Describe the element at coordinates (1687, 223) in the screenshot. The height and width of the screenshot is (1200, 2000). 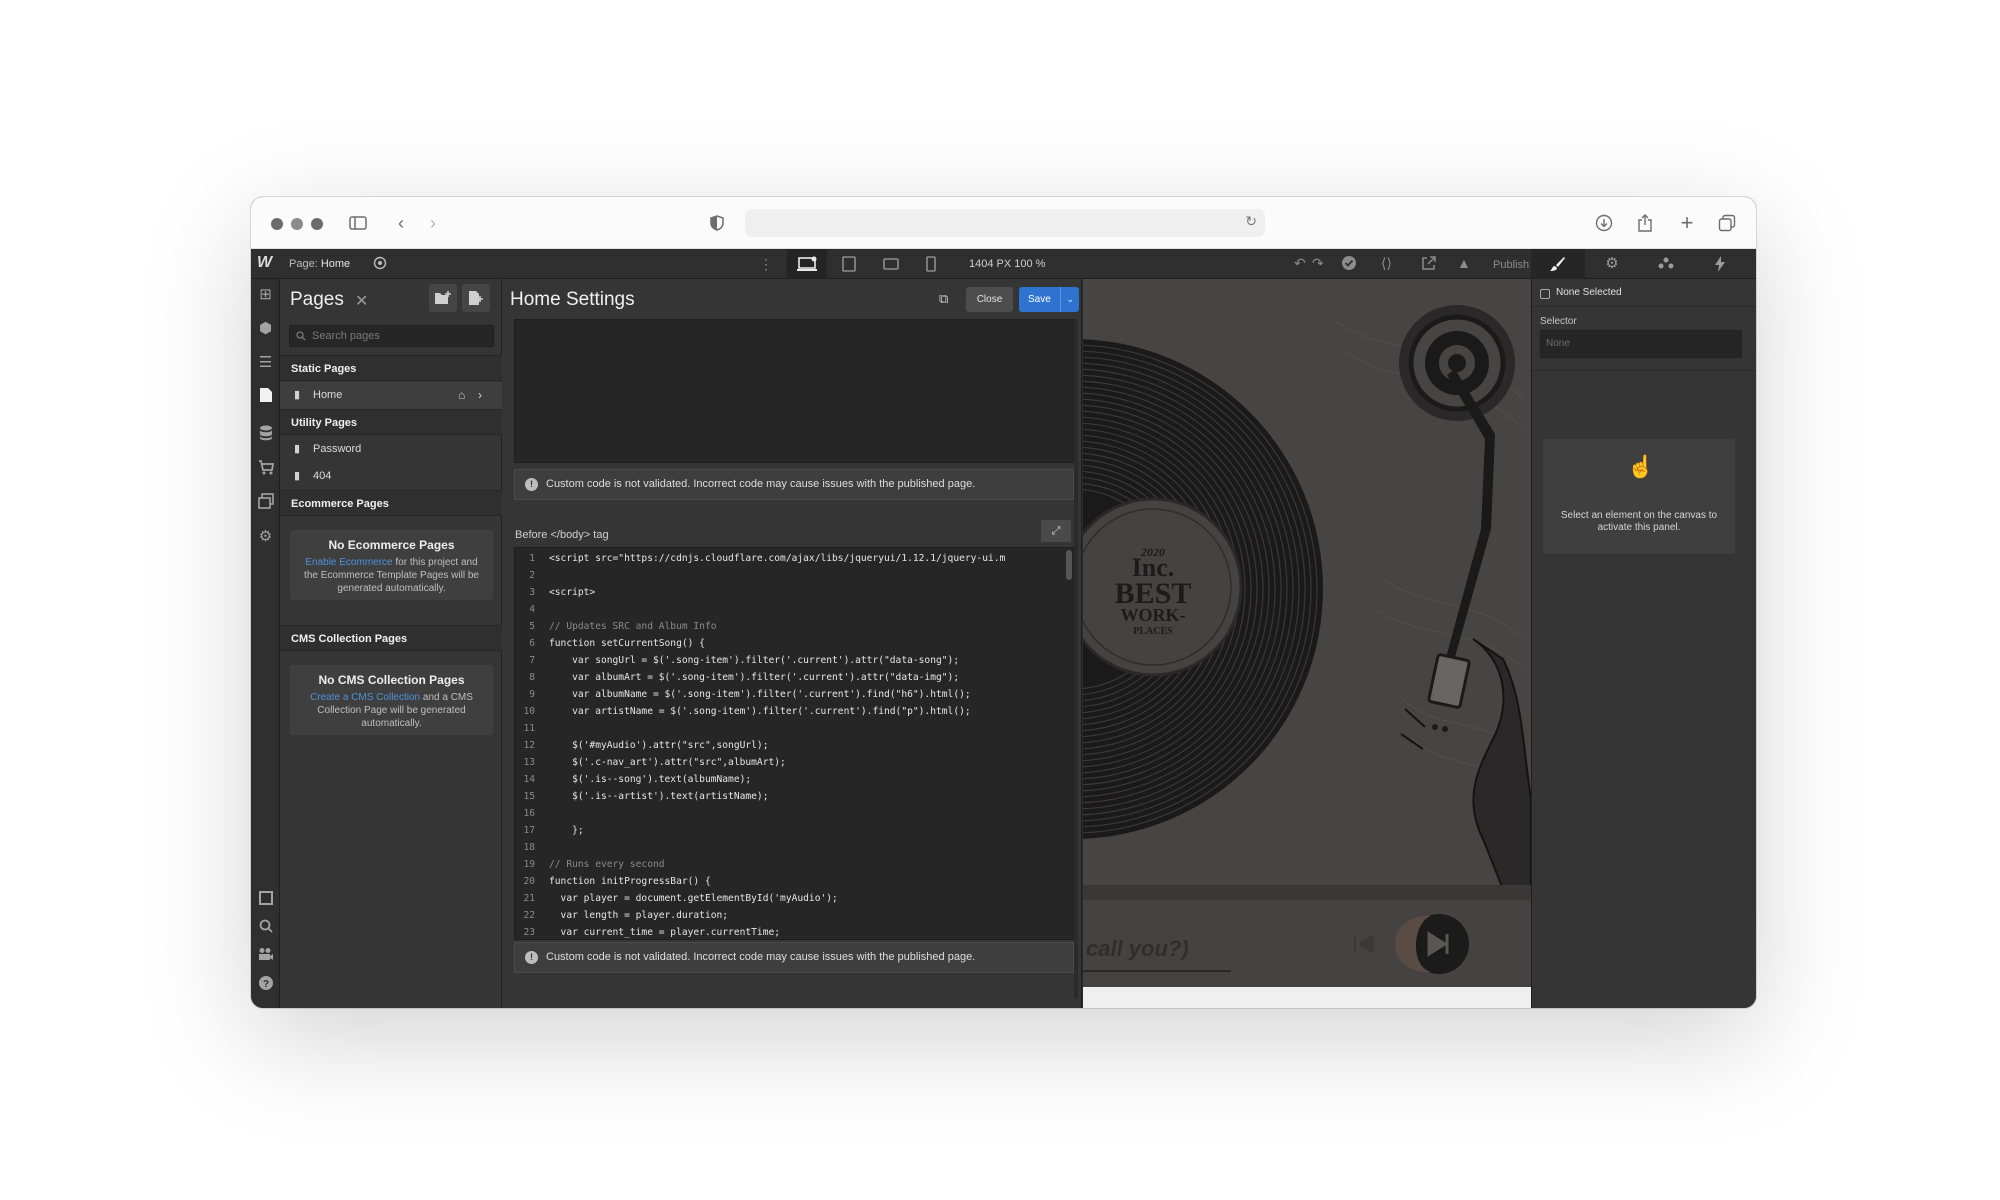
I see `new-tab-icon: +` at that location.